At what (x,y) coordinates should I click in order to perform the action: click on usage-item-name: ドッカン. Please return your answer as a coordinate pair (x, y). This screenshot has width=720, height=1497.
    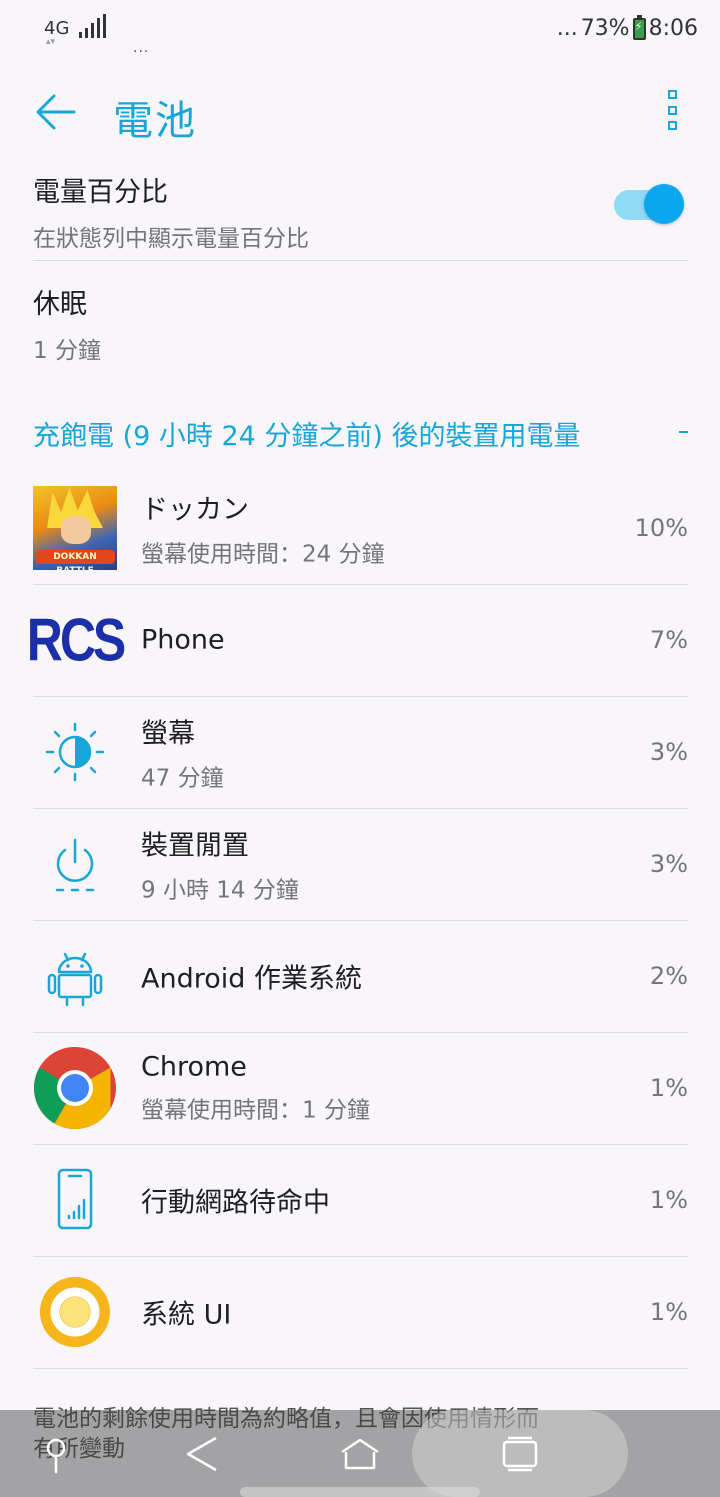
    Looking at the image, I should click on (195, 510).